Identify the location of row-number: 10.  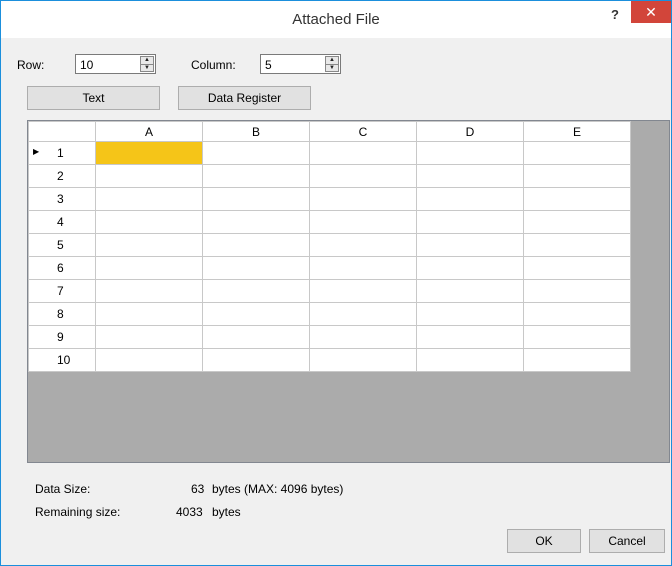
(64, 360).